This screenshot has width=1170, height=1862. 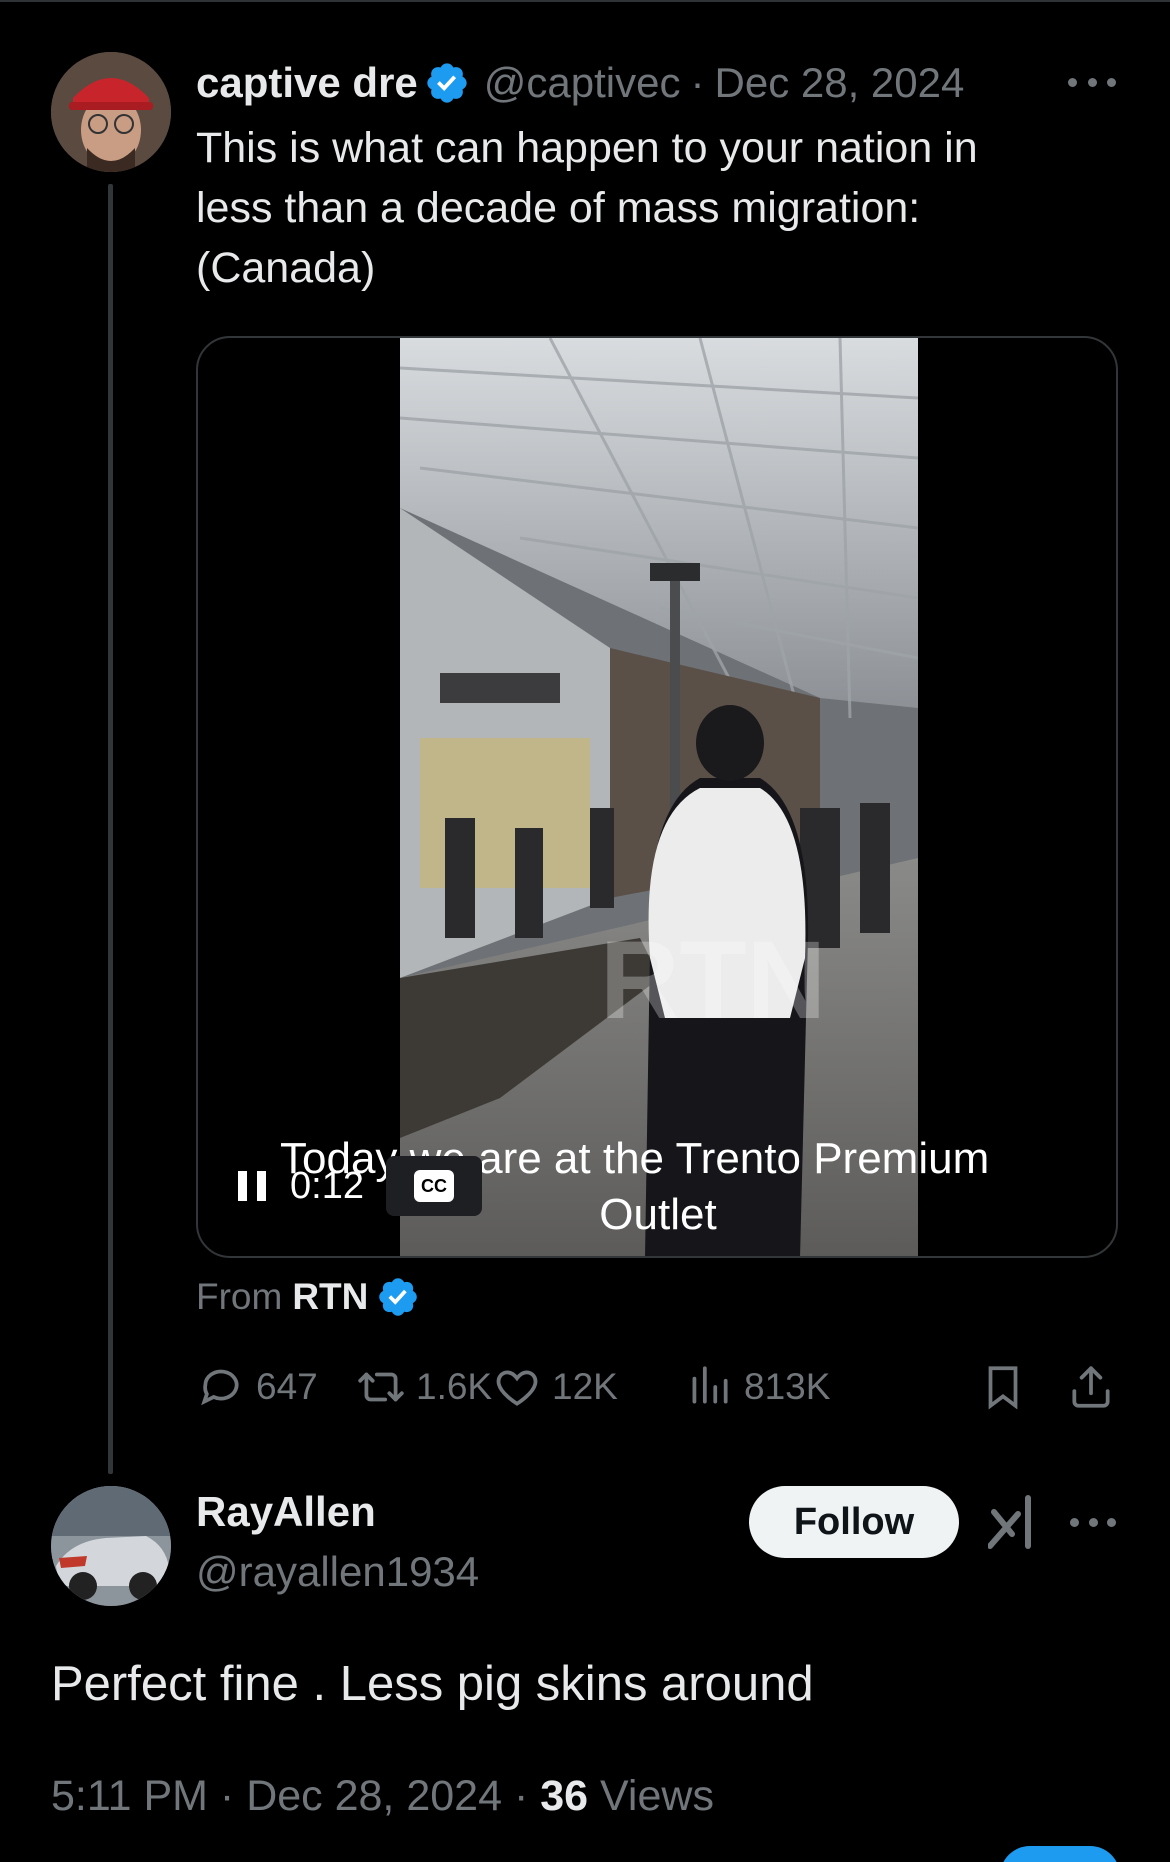 I want to click on like-icon, so click(x=517, y=1388).